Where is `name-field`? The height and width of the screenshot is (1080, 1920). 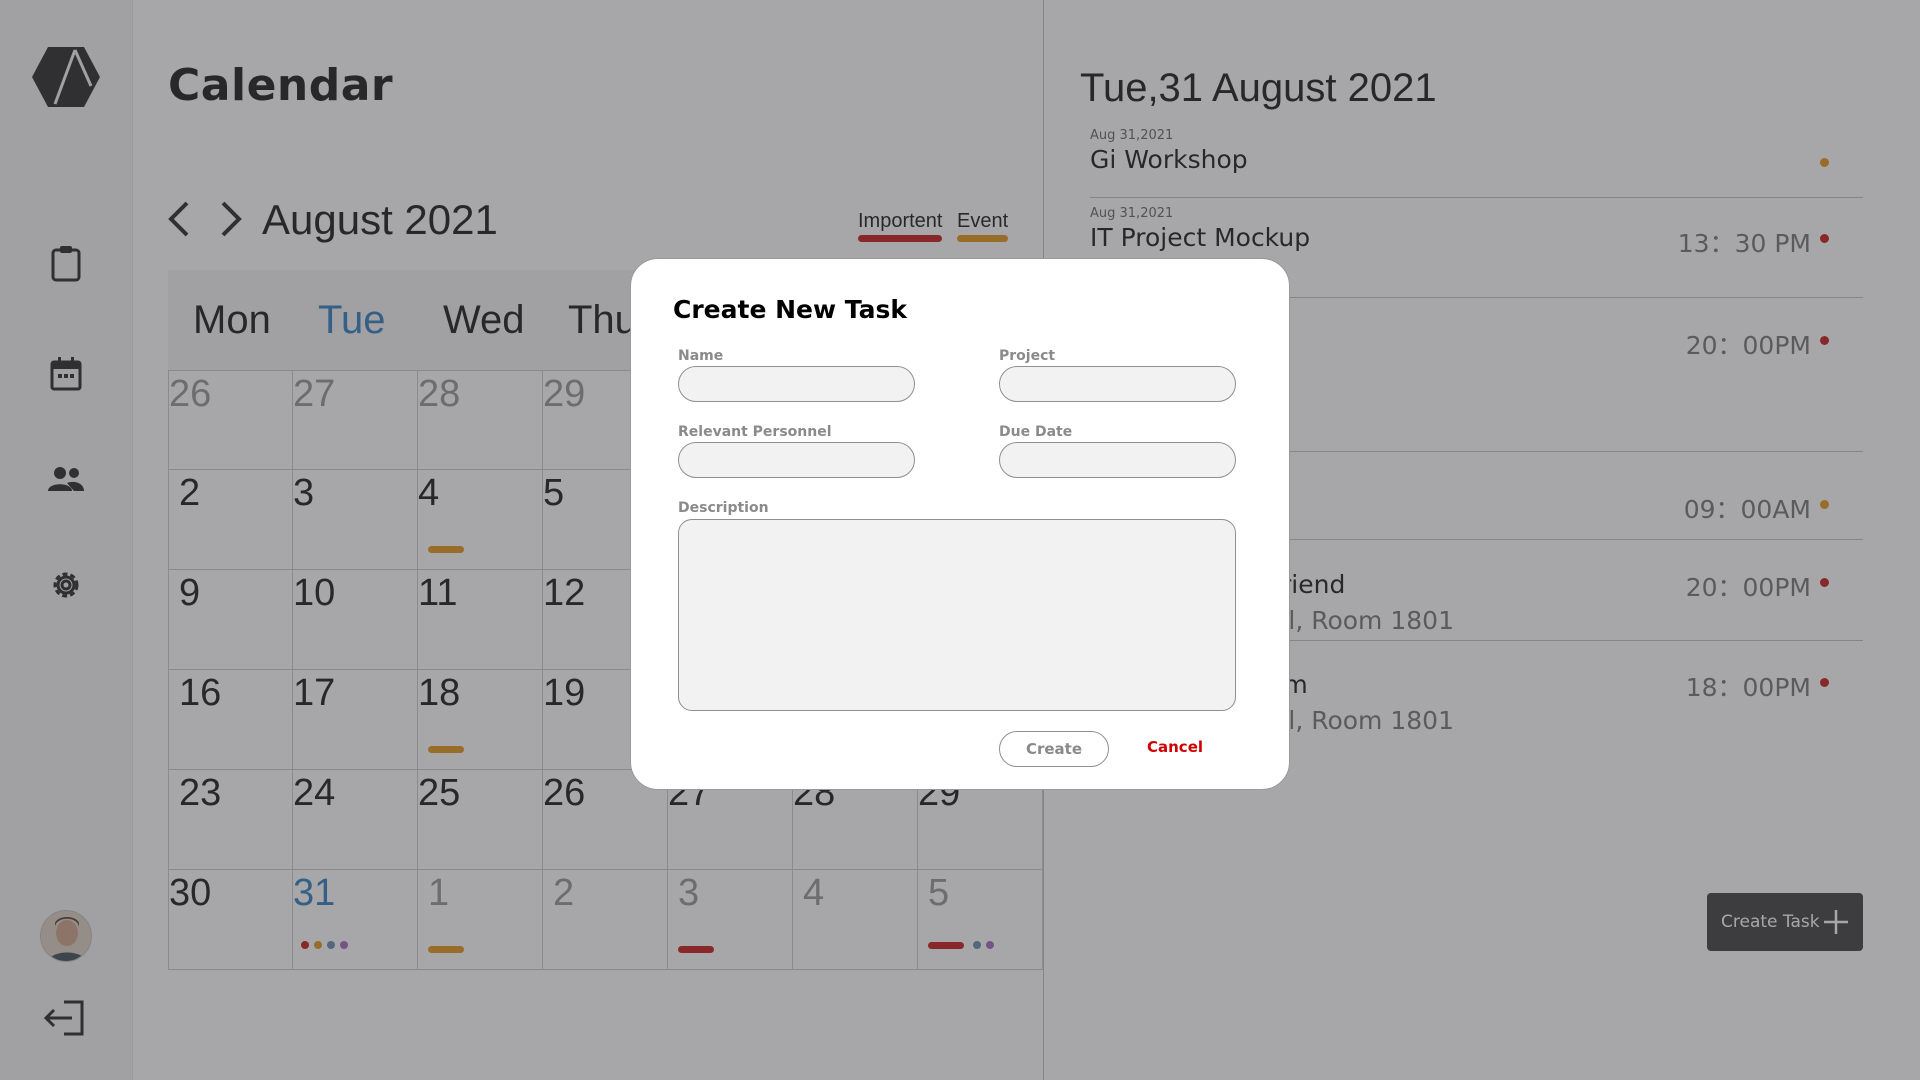 name-field is located at coordinates (796, 384).